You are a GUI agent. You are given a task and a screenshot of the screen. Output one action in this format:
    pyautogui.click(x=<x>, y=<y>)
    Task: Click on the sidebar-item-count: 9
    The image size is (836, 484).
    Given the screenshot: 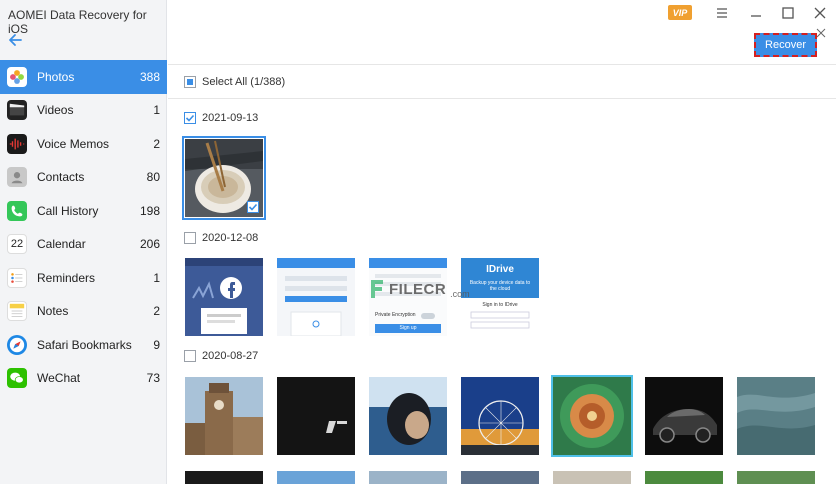 What is the action you would take?
    pyautogui.click(x=156, y=344)
    